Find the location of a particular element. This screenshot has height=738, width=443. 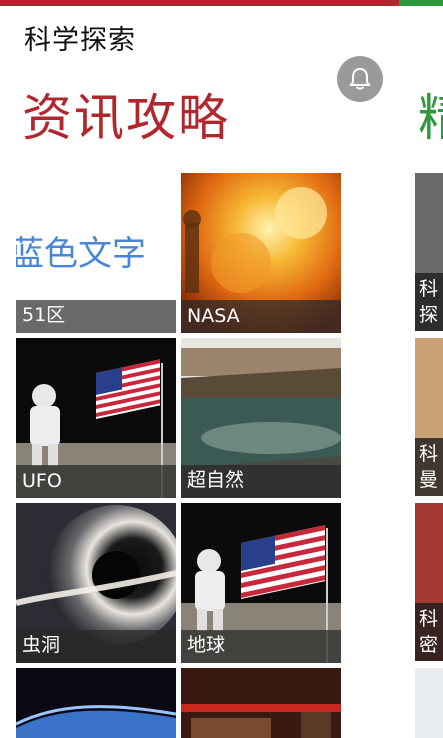

tile-label: 超自然 is located at coordinates (216, 480).